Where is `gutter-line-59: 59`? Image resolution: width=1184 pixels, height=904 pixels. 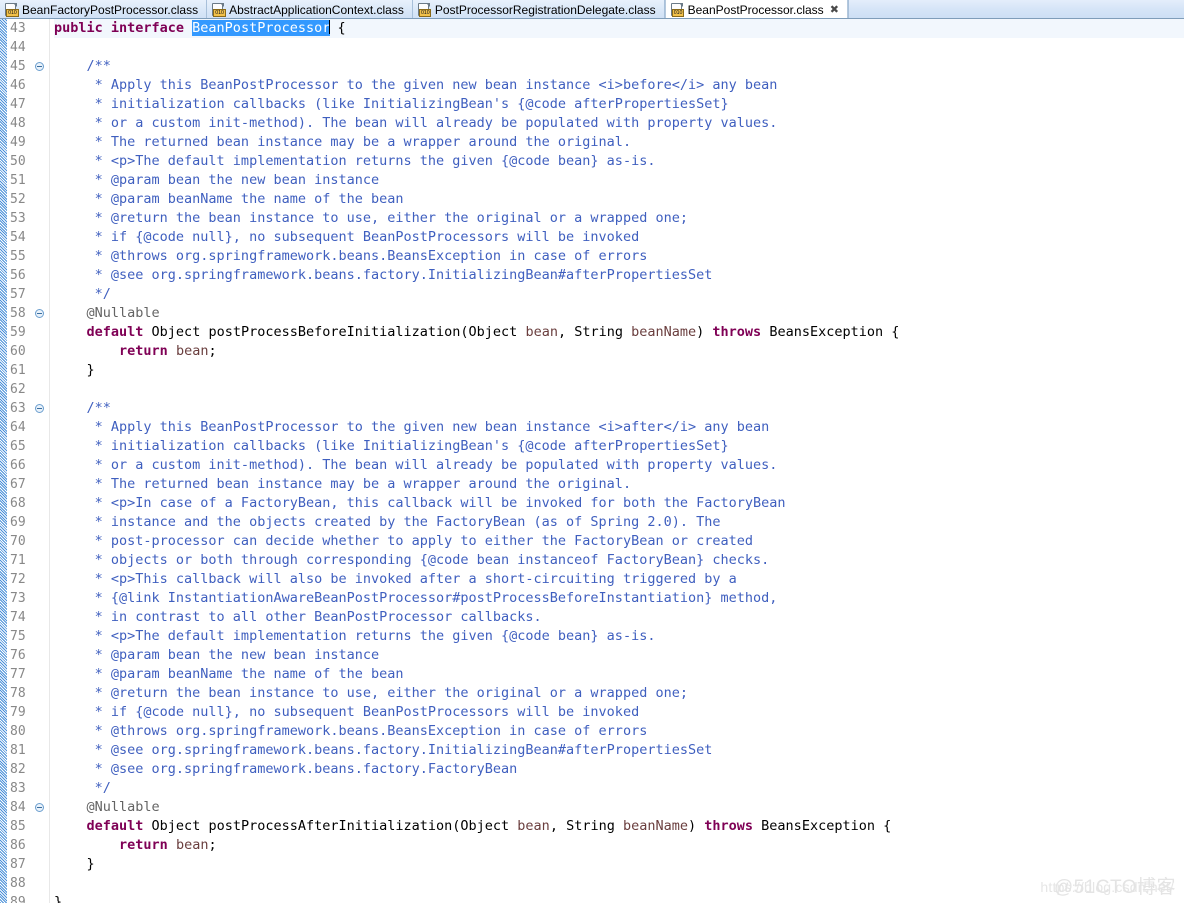 gutter-line-59: 59 is located at coordinates (28, 332).